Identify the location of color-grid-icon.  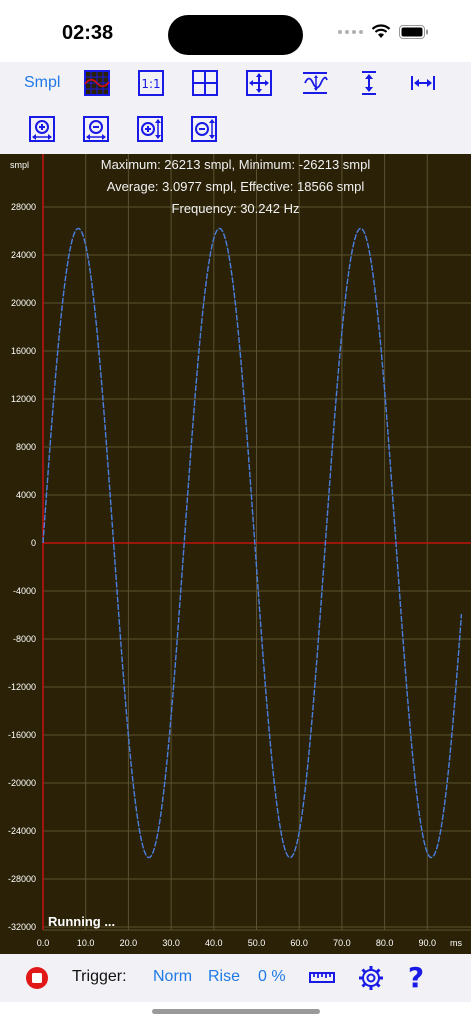
(97, 83).